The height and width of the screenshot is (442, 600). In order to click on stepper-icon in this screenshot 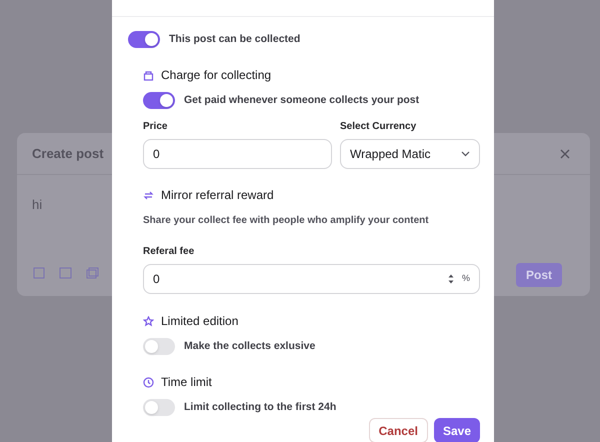, I will do `click(451, 279)`.